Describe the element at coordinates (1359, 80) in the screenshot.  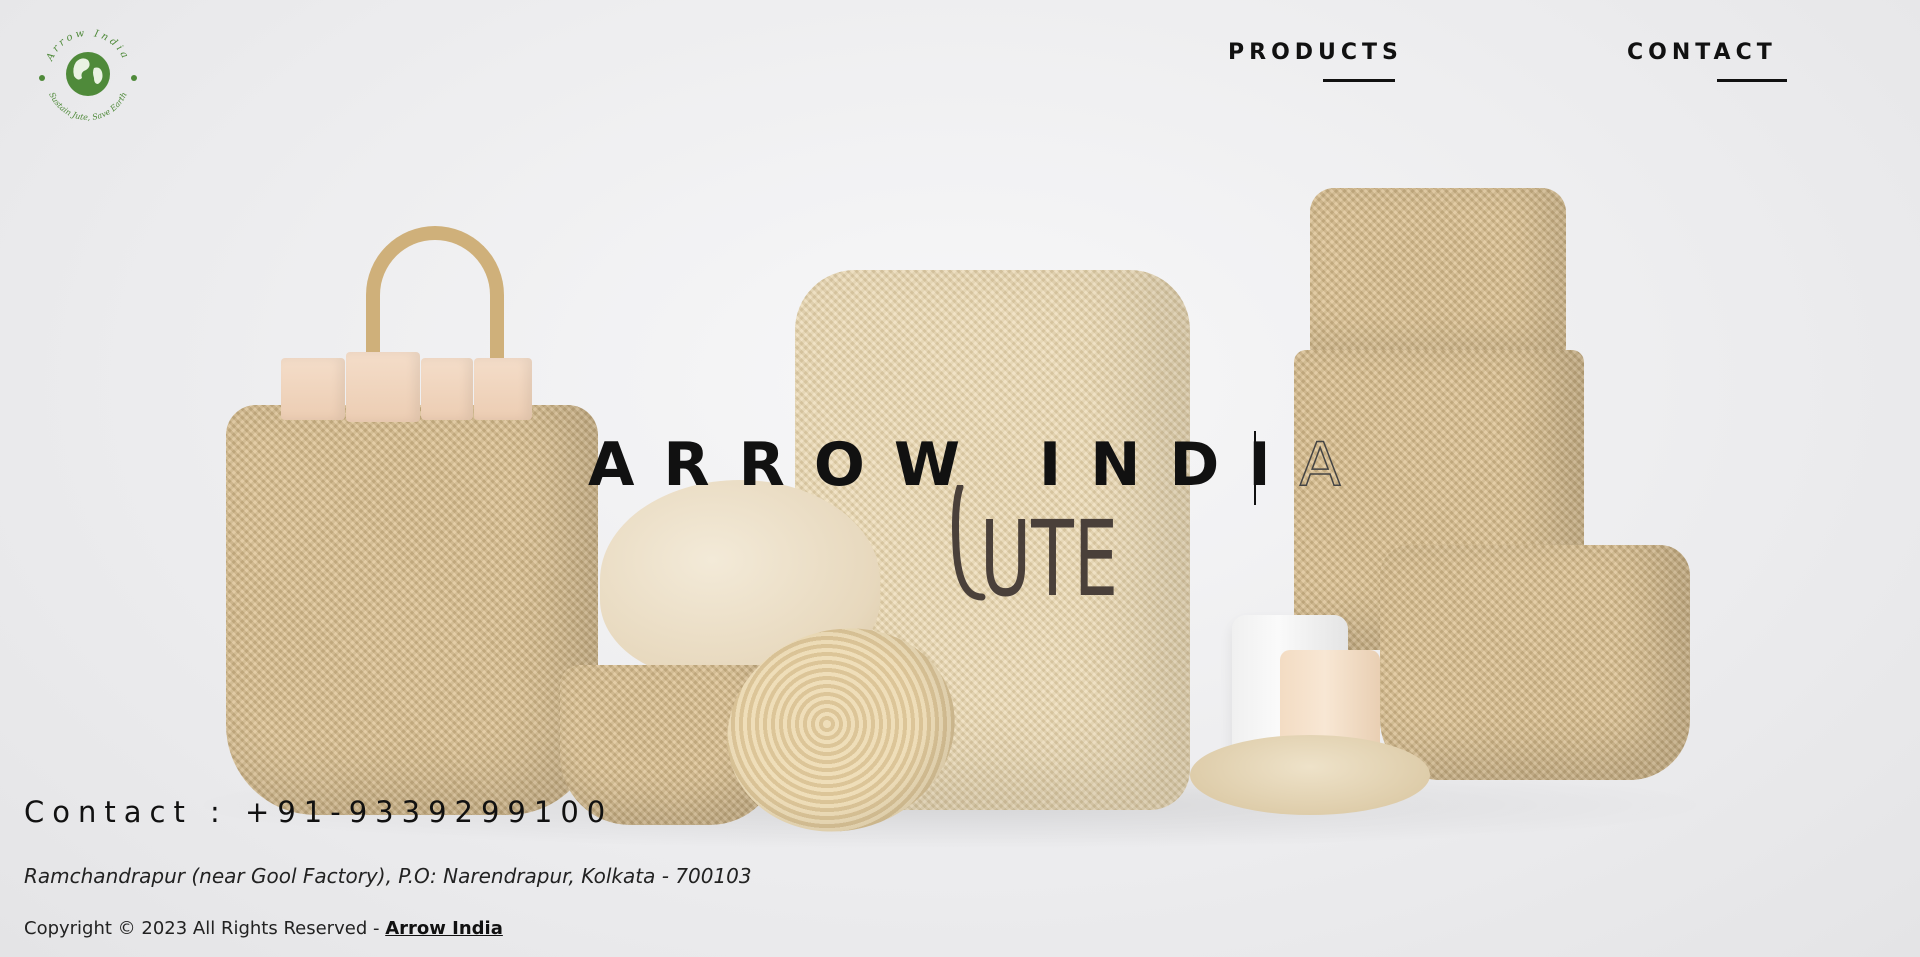
I see `nav-products-underline` at that location.